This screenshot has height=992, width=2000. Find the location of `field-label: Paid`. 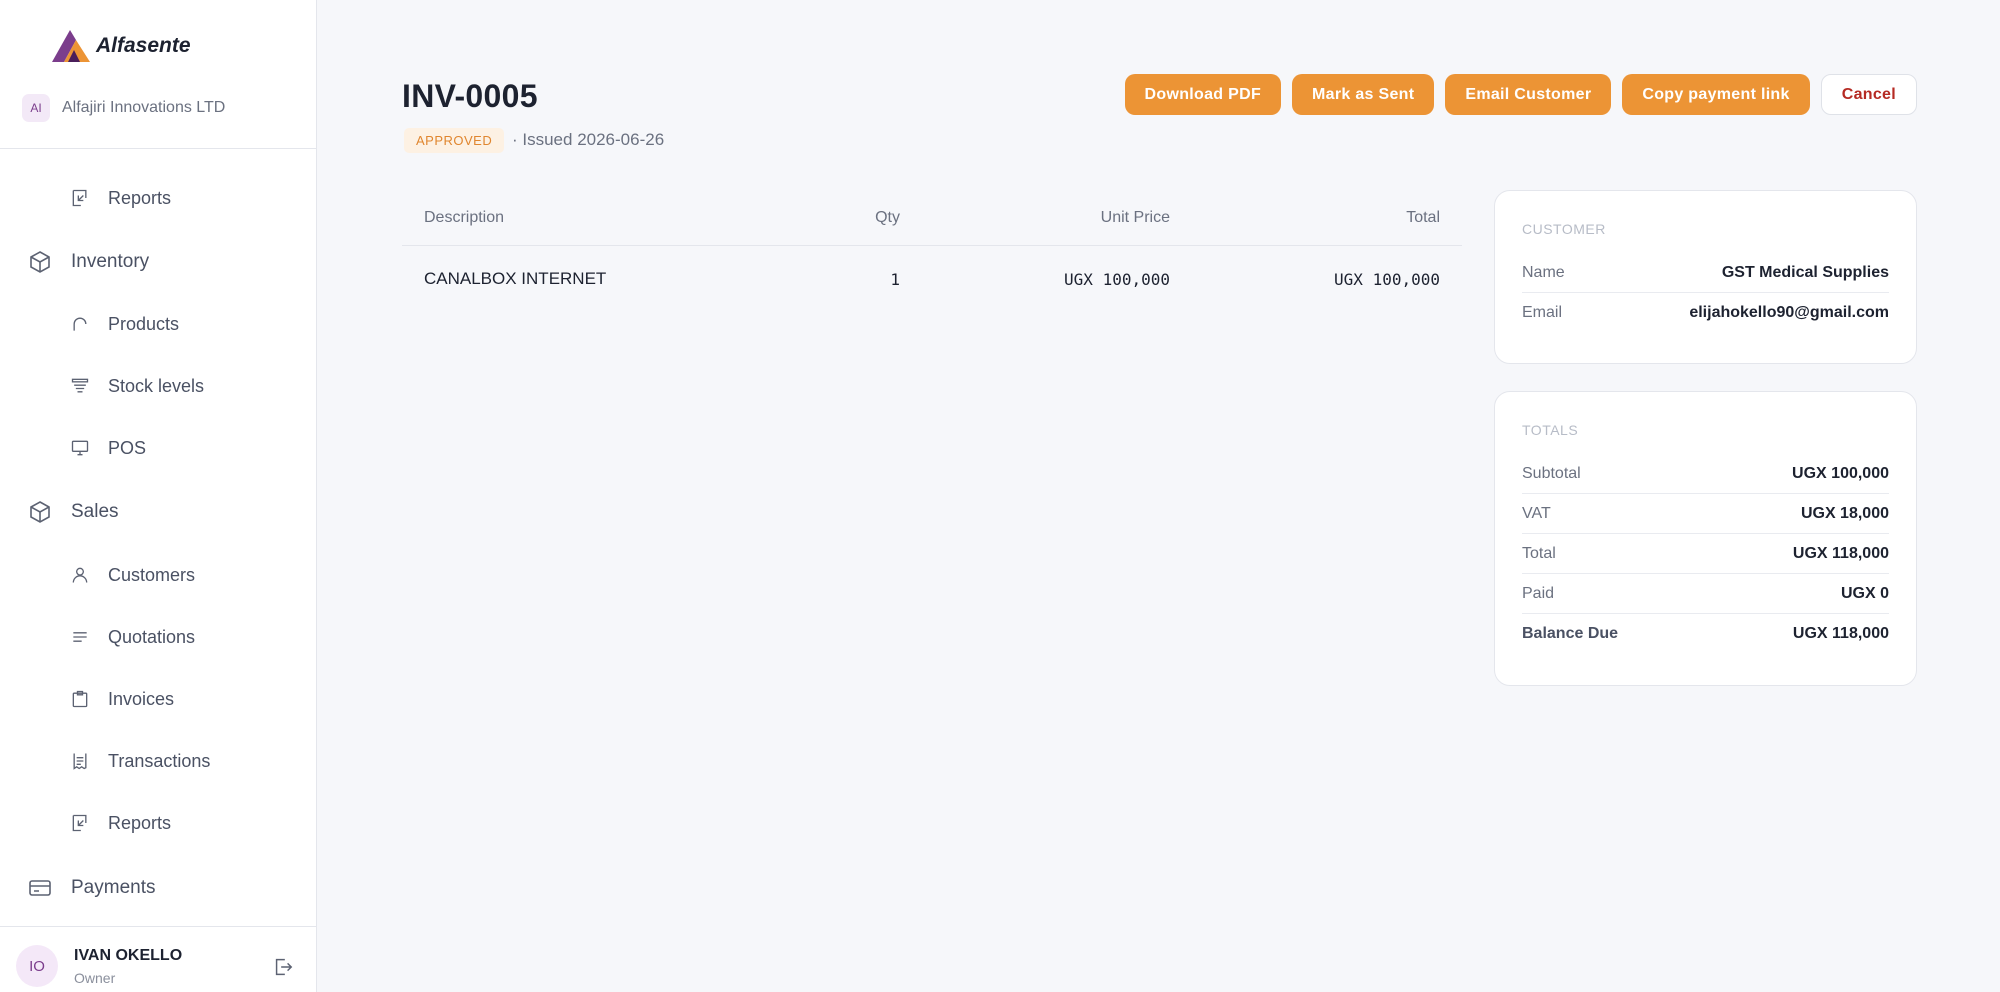

field-label: Paid is located at coordinates (1538, 593).